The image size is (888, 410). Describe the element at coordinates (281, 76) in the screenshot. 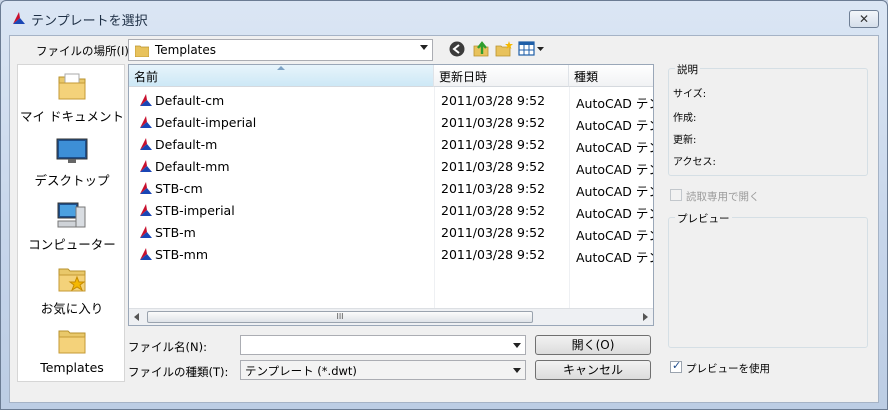

I see `column-header-name: 名前` at that location.